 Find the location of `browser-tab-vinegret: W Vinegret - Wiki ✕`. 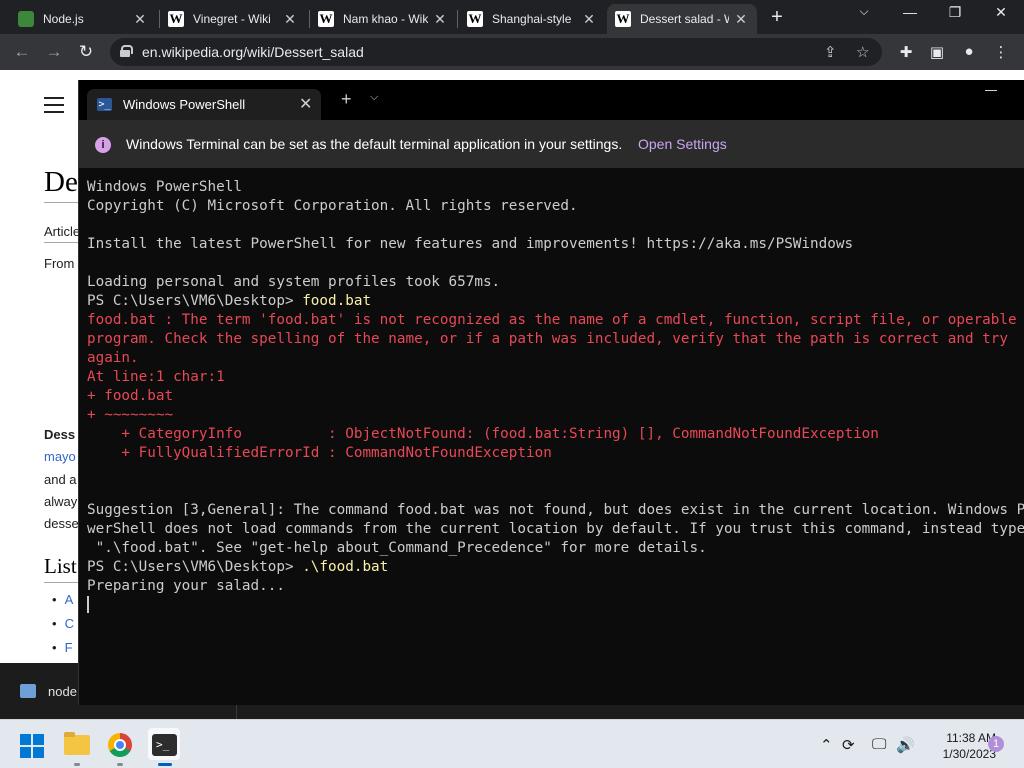

browser-tab-vinegret: W Vinegret - Wiki ✕ is located at coordinates (233, 19).